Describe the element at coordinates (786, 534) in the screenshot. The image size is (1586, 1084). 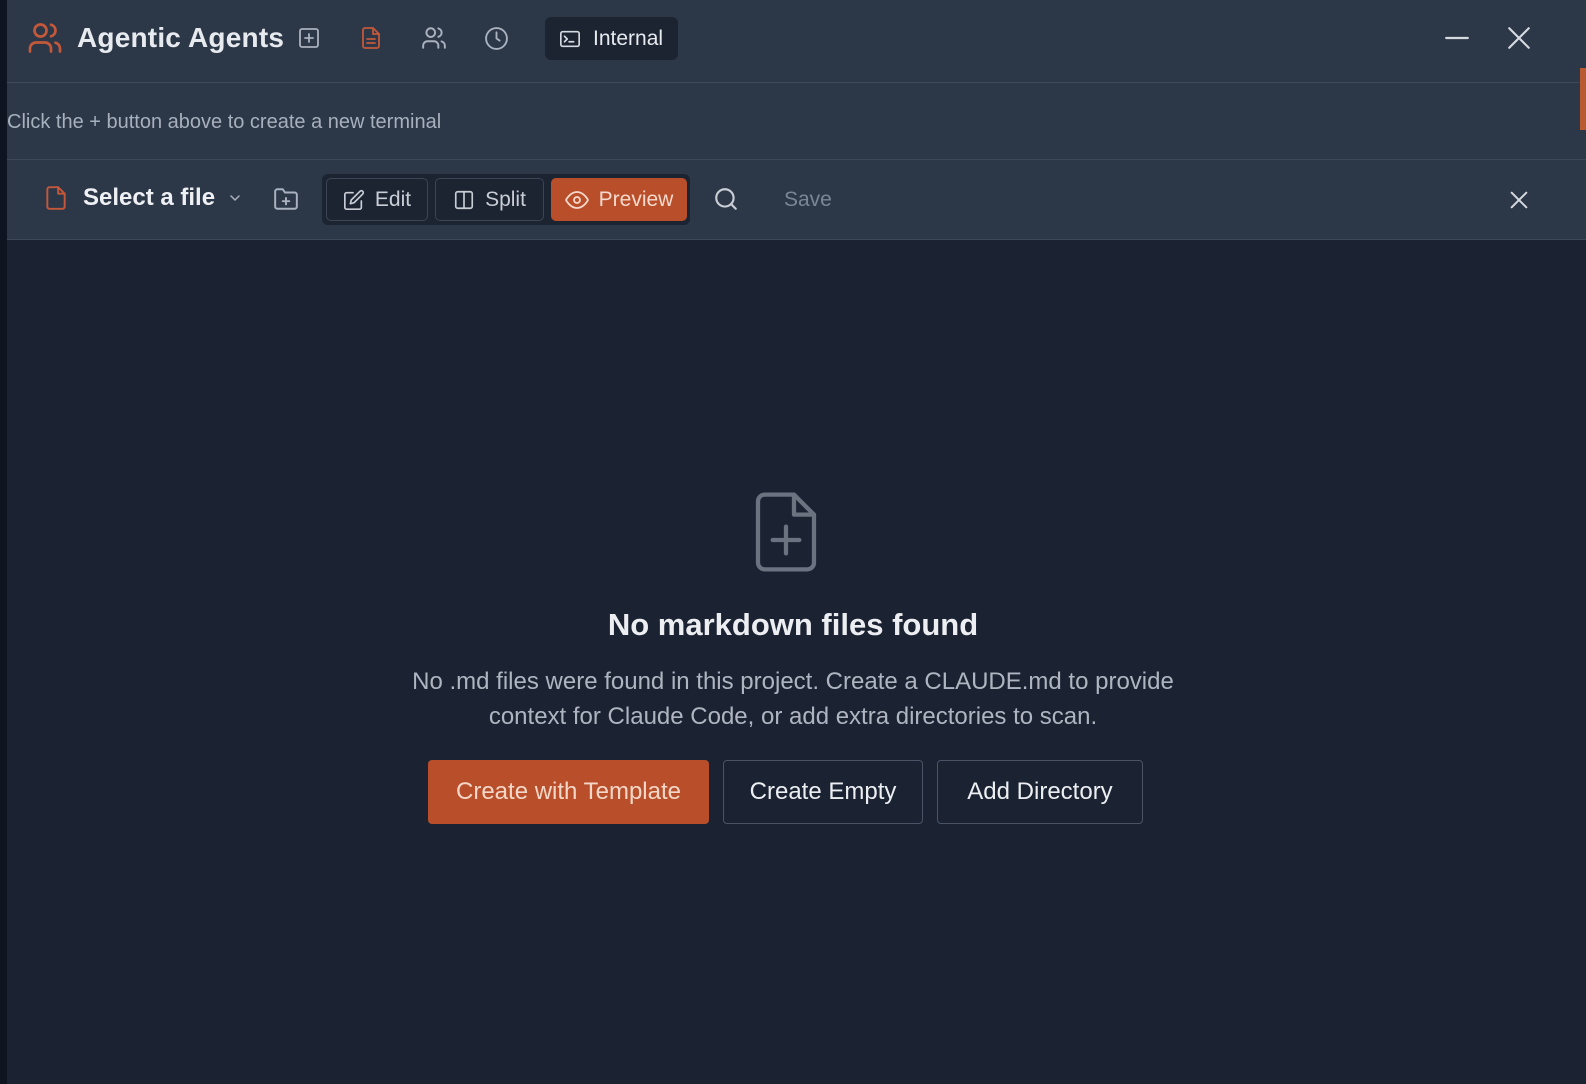
I see `file-plus-icon` at that location.